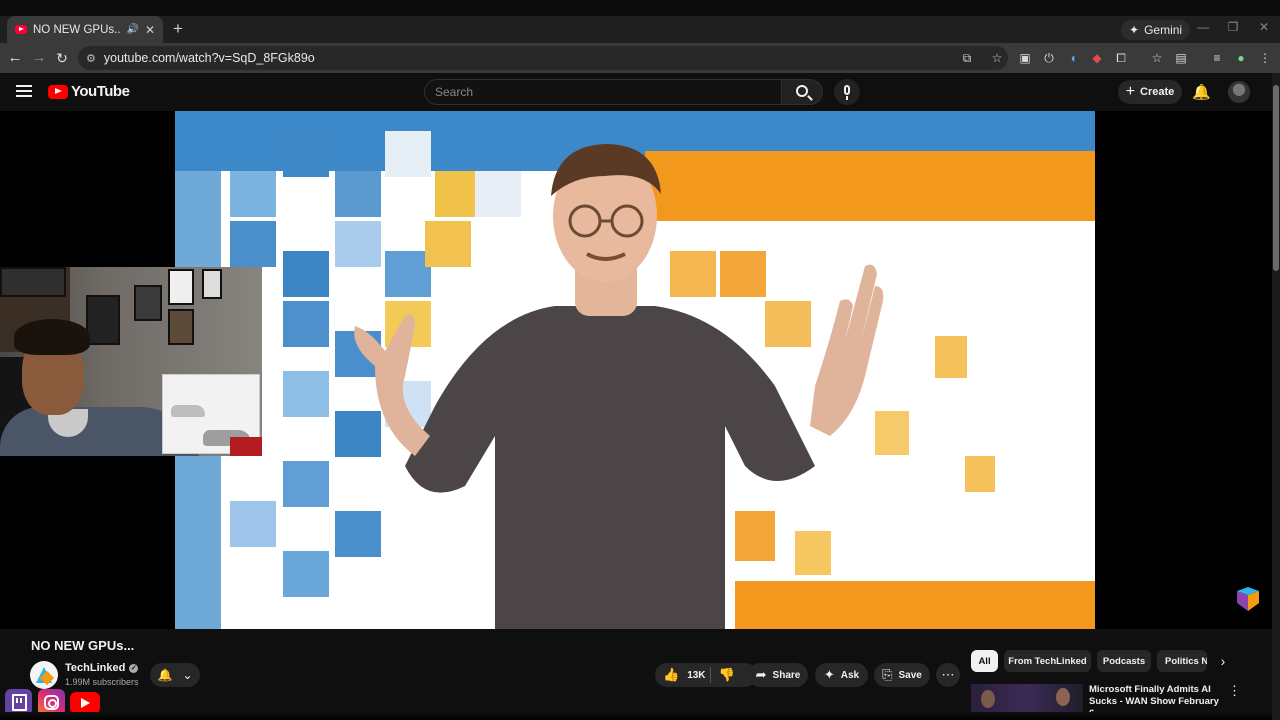 Image resolution: width=1280 pixels, height=720 pixels. What do you see at coordinates (58, 91) in the screenshot?
I see `youtube-play-icon` at bounding box center [58, 91].